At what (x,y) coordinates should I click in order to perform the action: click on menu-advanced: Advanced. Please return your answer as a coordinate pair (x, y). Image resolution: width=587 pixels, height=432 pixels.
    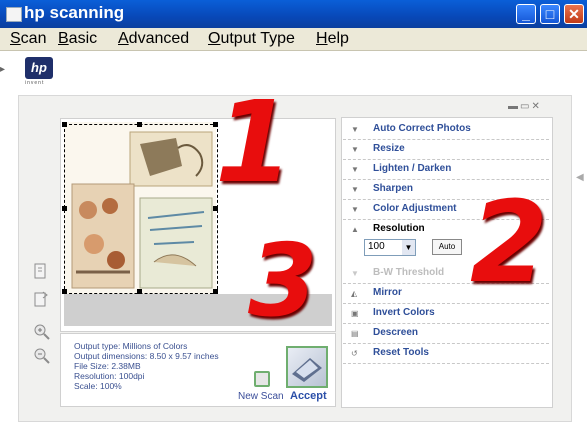
    Looking at the image, I should click on (153, 39).